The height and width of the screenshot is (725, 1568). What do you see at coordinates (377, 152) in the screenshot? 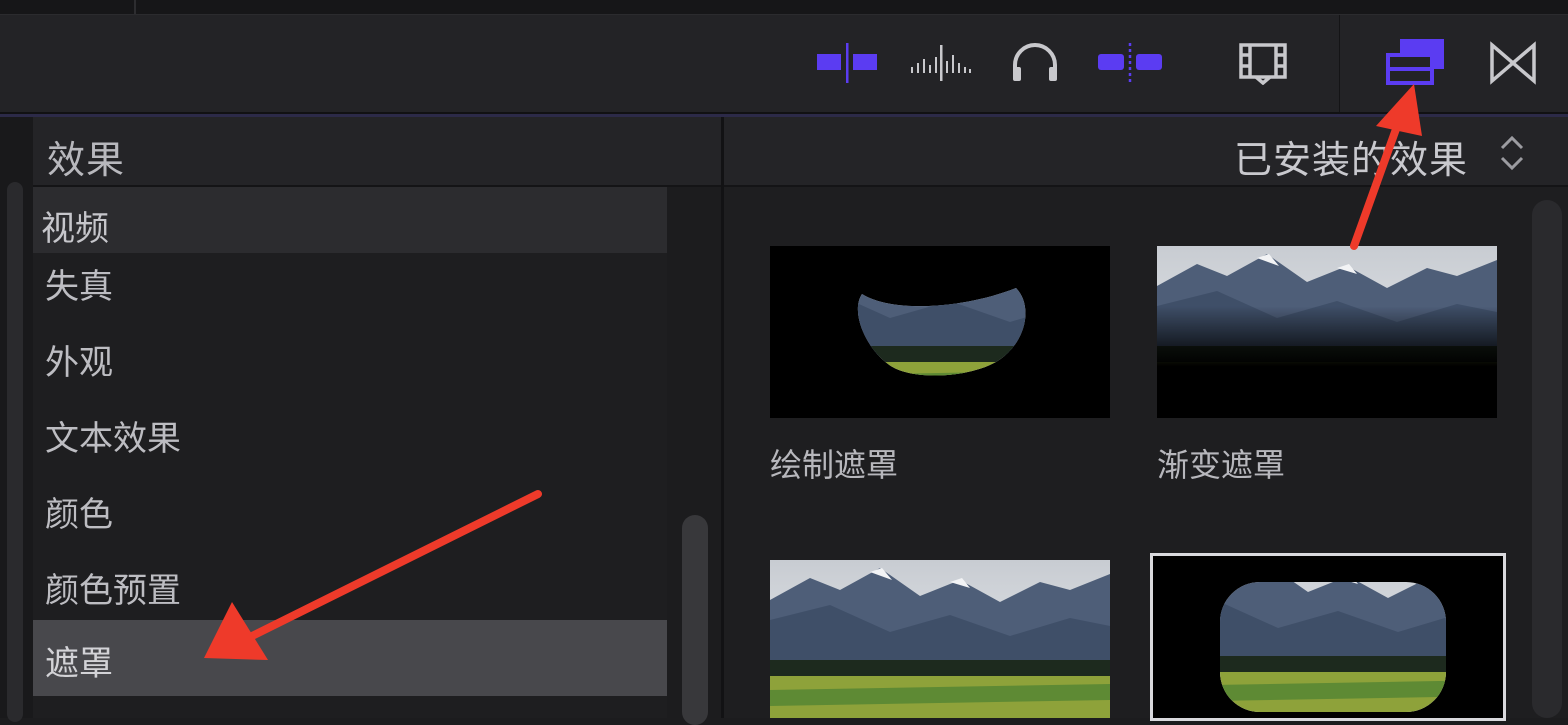
I see `effects-sidebar-header: 效果` at bounding box center [377, 152].